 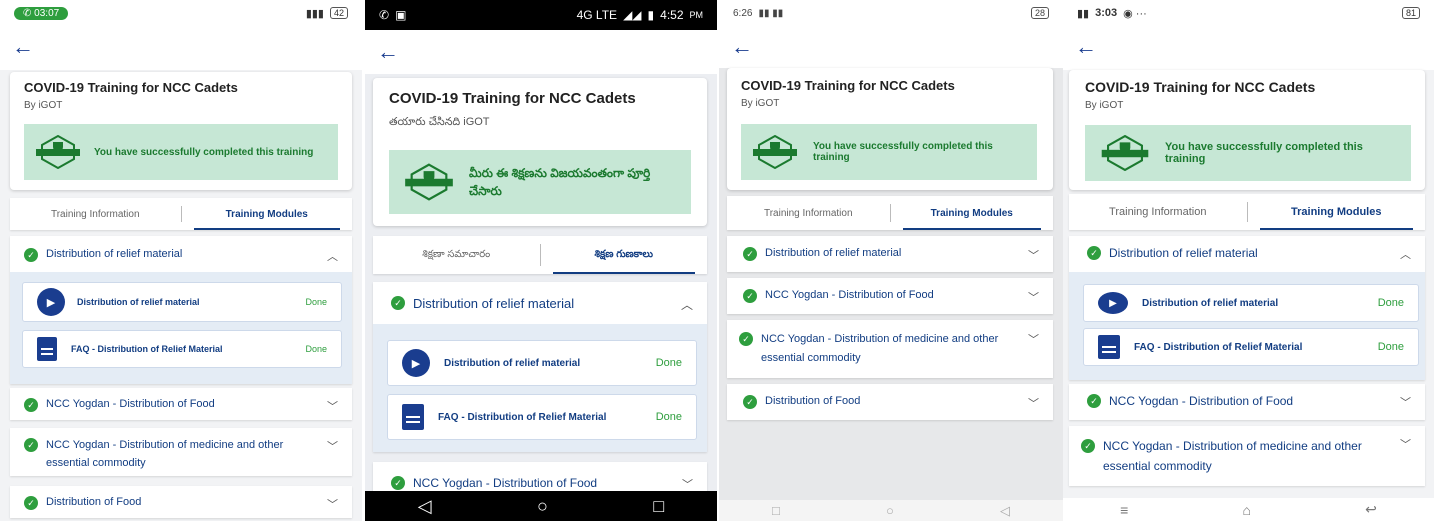 I want to click on tab-training-modules: శిక్షణ గుణకాలు, so click(x=624, y=255).